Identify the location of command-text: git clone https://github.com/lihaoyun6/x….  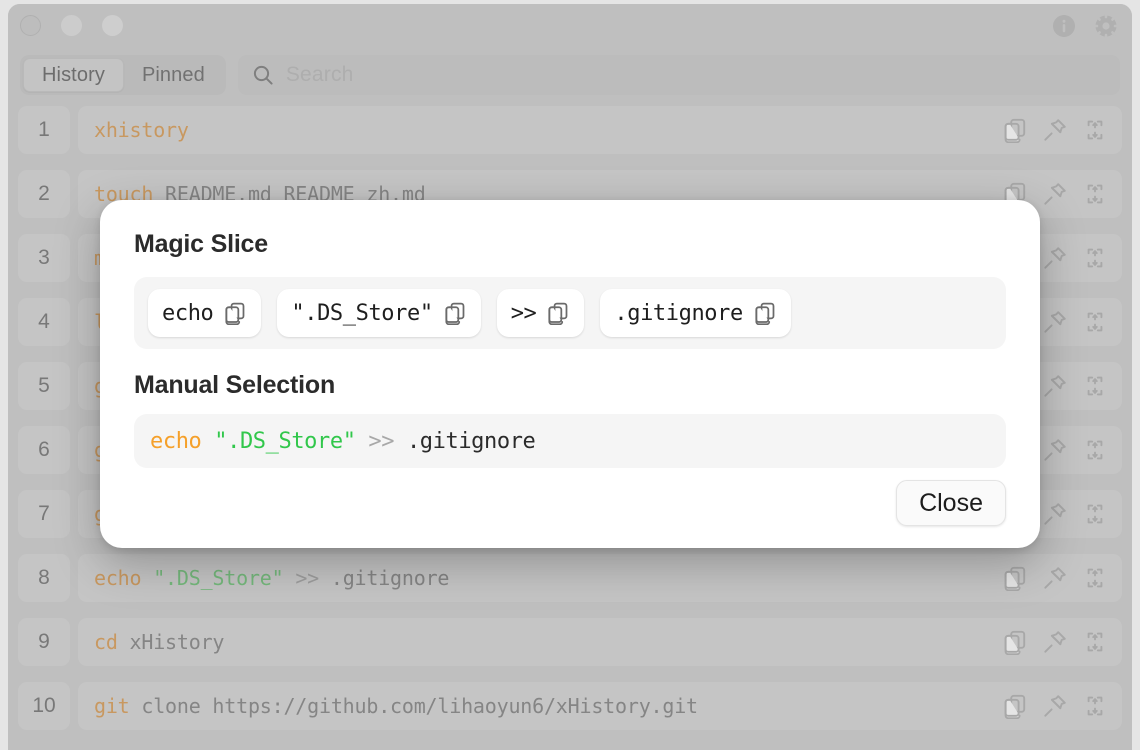
(396, 706).